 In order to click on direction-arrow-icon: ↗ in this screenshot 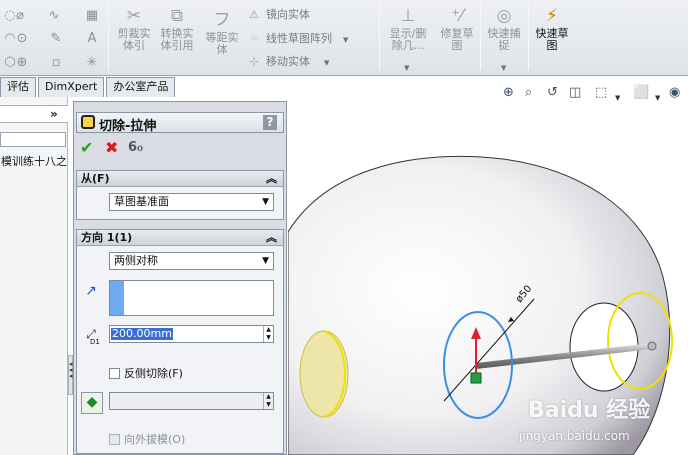, I will do `click(91, 291)`.